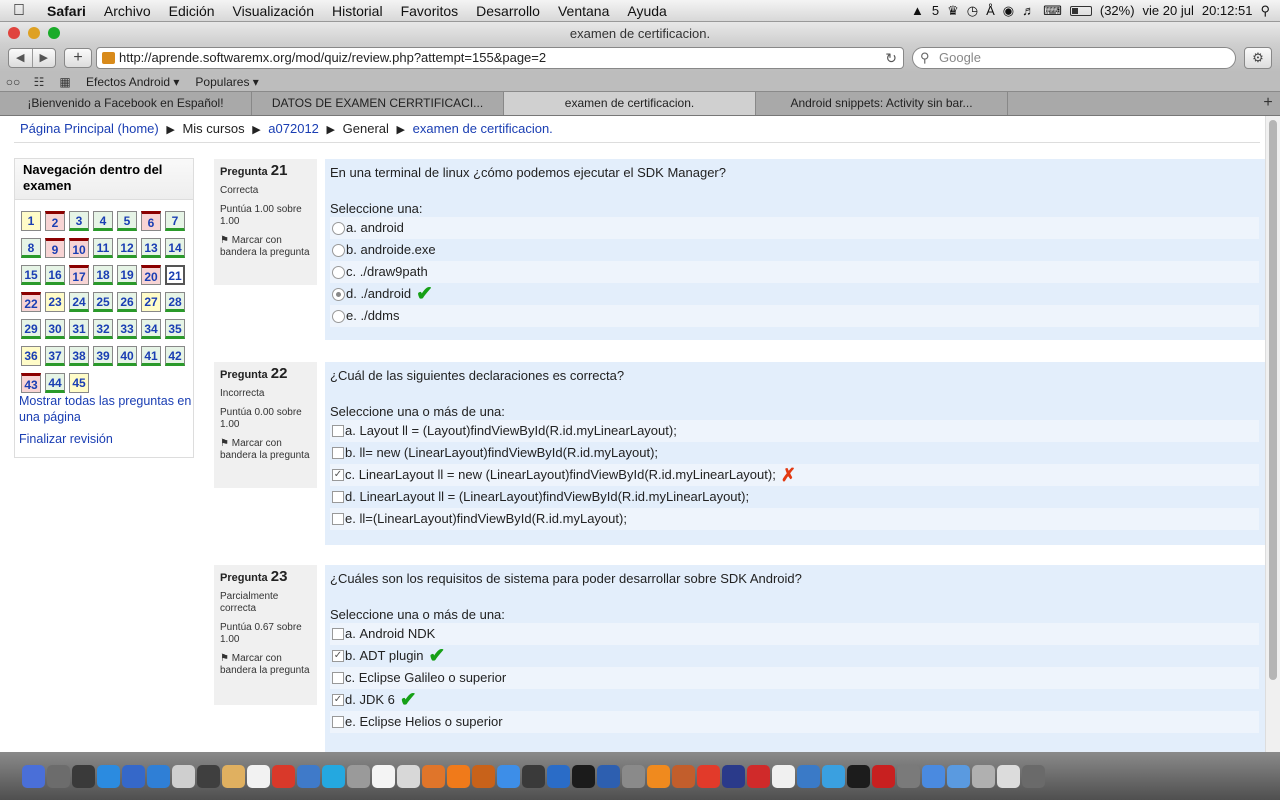  Describe the element at coordinates (151, 275) in the screenshot. I see `question-nav-button-20: 20` at that location.